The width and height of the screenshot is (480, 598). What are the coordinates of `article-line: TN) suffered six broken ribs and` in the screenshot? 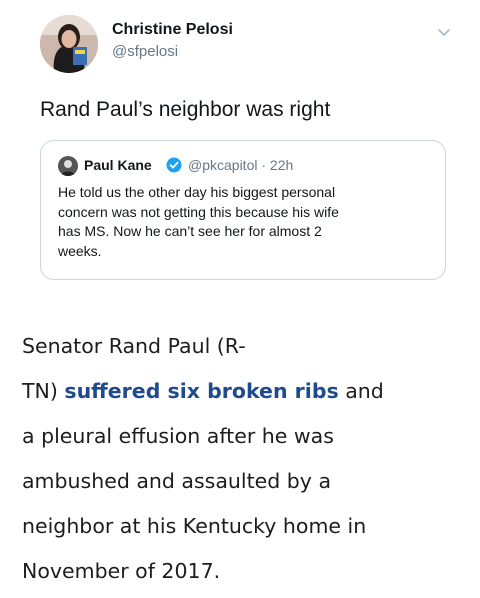 It's located at (242, 391).